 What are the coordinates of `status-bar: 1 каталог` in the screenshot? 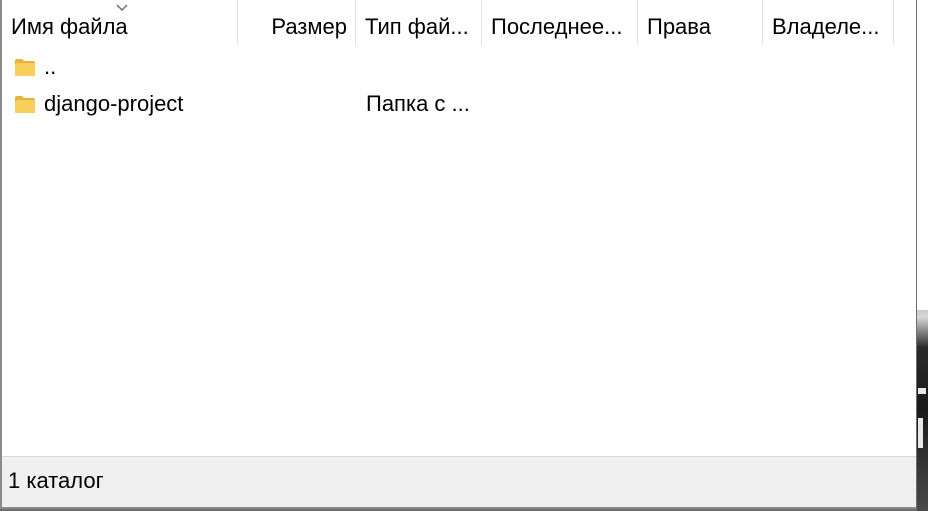 It's located at (459, 481).